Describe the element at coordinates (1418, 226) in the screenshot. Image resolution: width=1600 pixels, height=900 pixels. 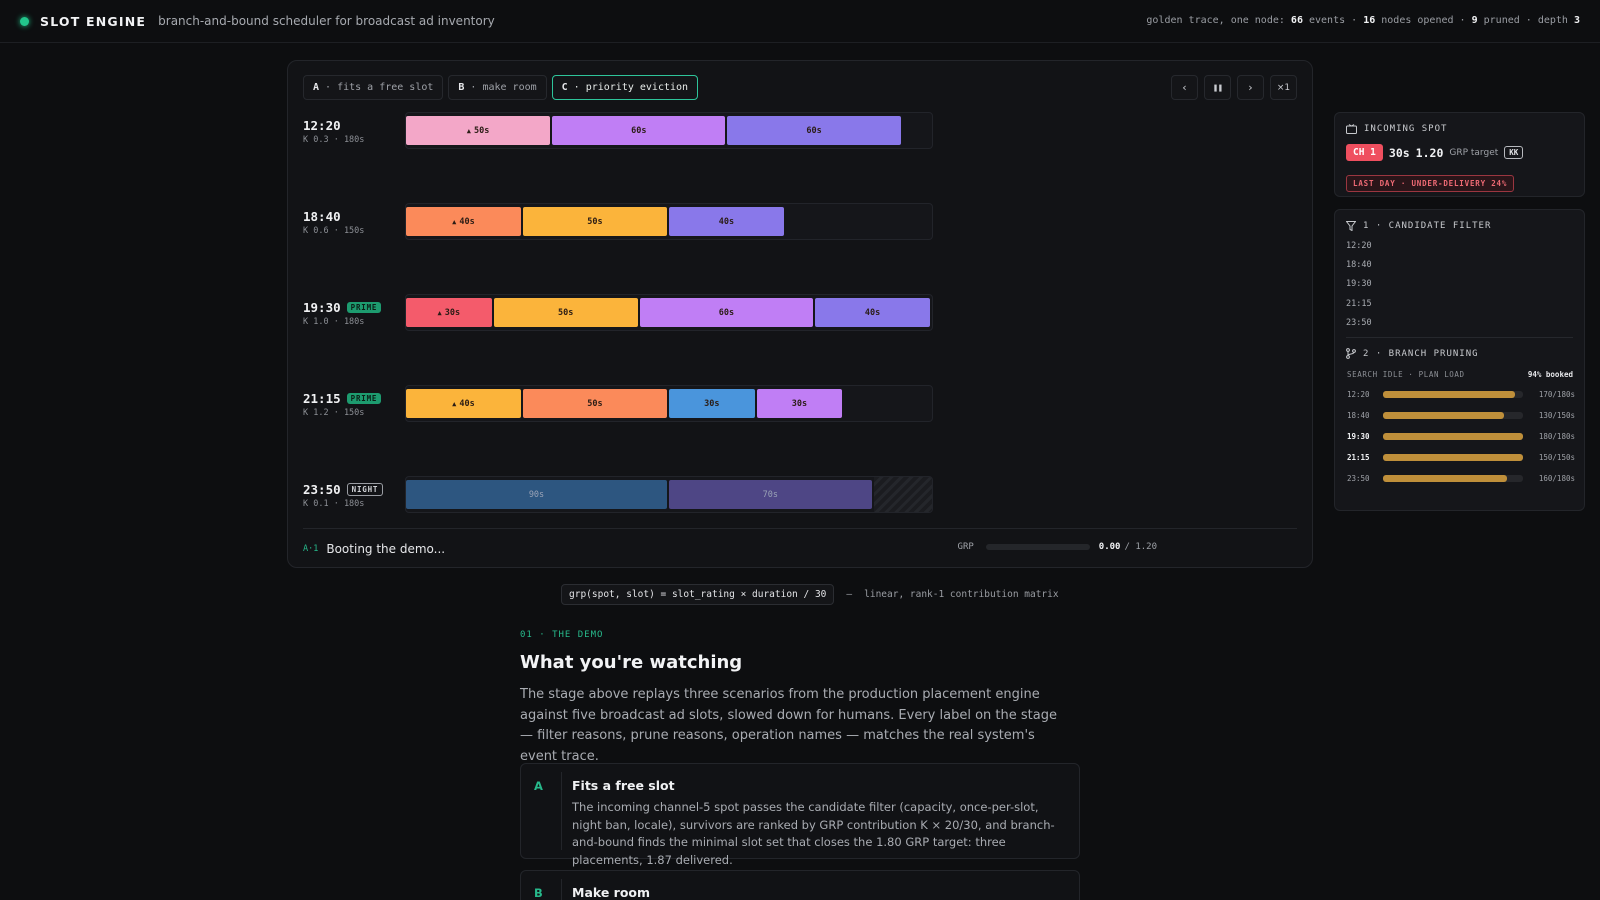
I see `candidate-filter-title: 1 · CANDIDATE FILTER` at that location.